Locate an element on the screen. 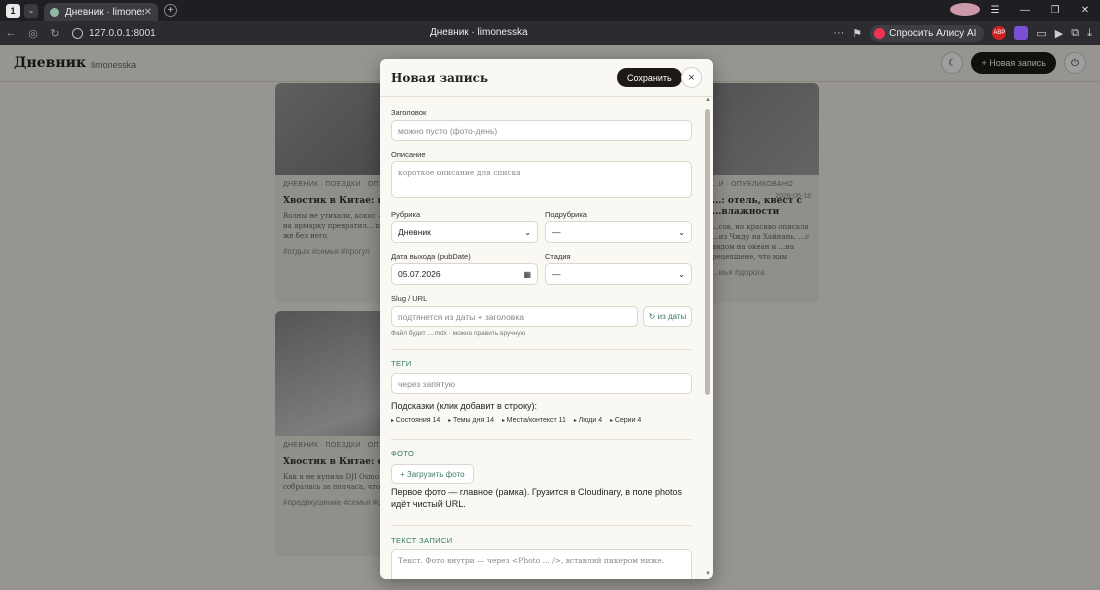 The width and height of the screenshot is (1100, 590). subrubric-select: — ⌄ is located at coordinates (618, 232).